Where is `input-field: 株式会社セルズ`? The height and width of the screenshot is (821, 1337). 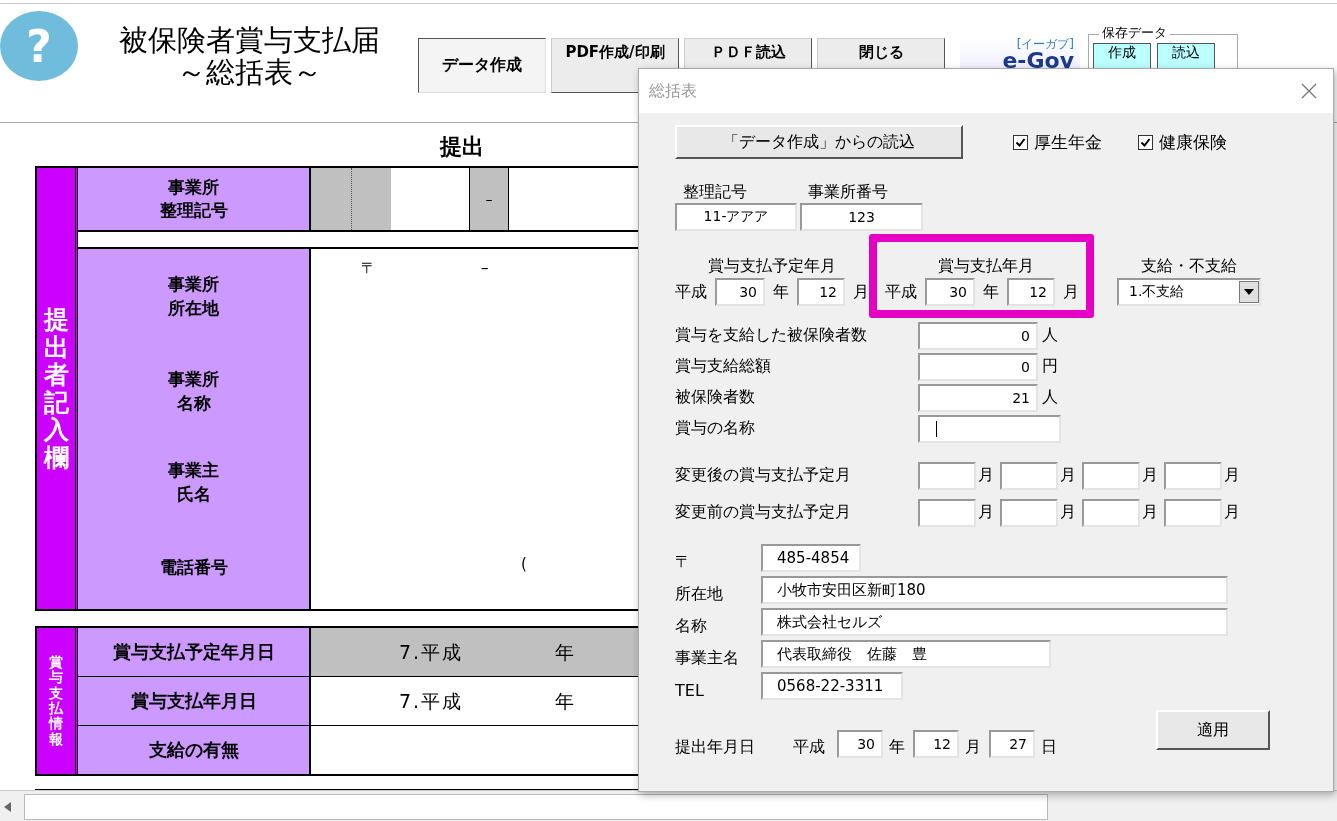 input-field: 株式会社セルズ is located at coordinates (994, 622).